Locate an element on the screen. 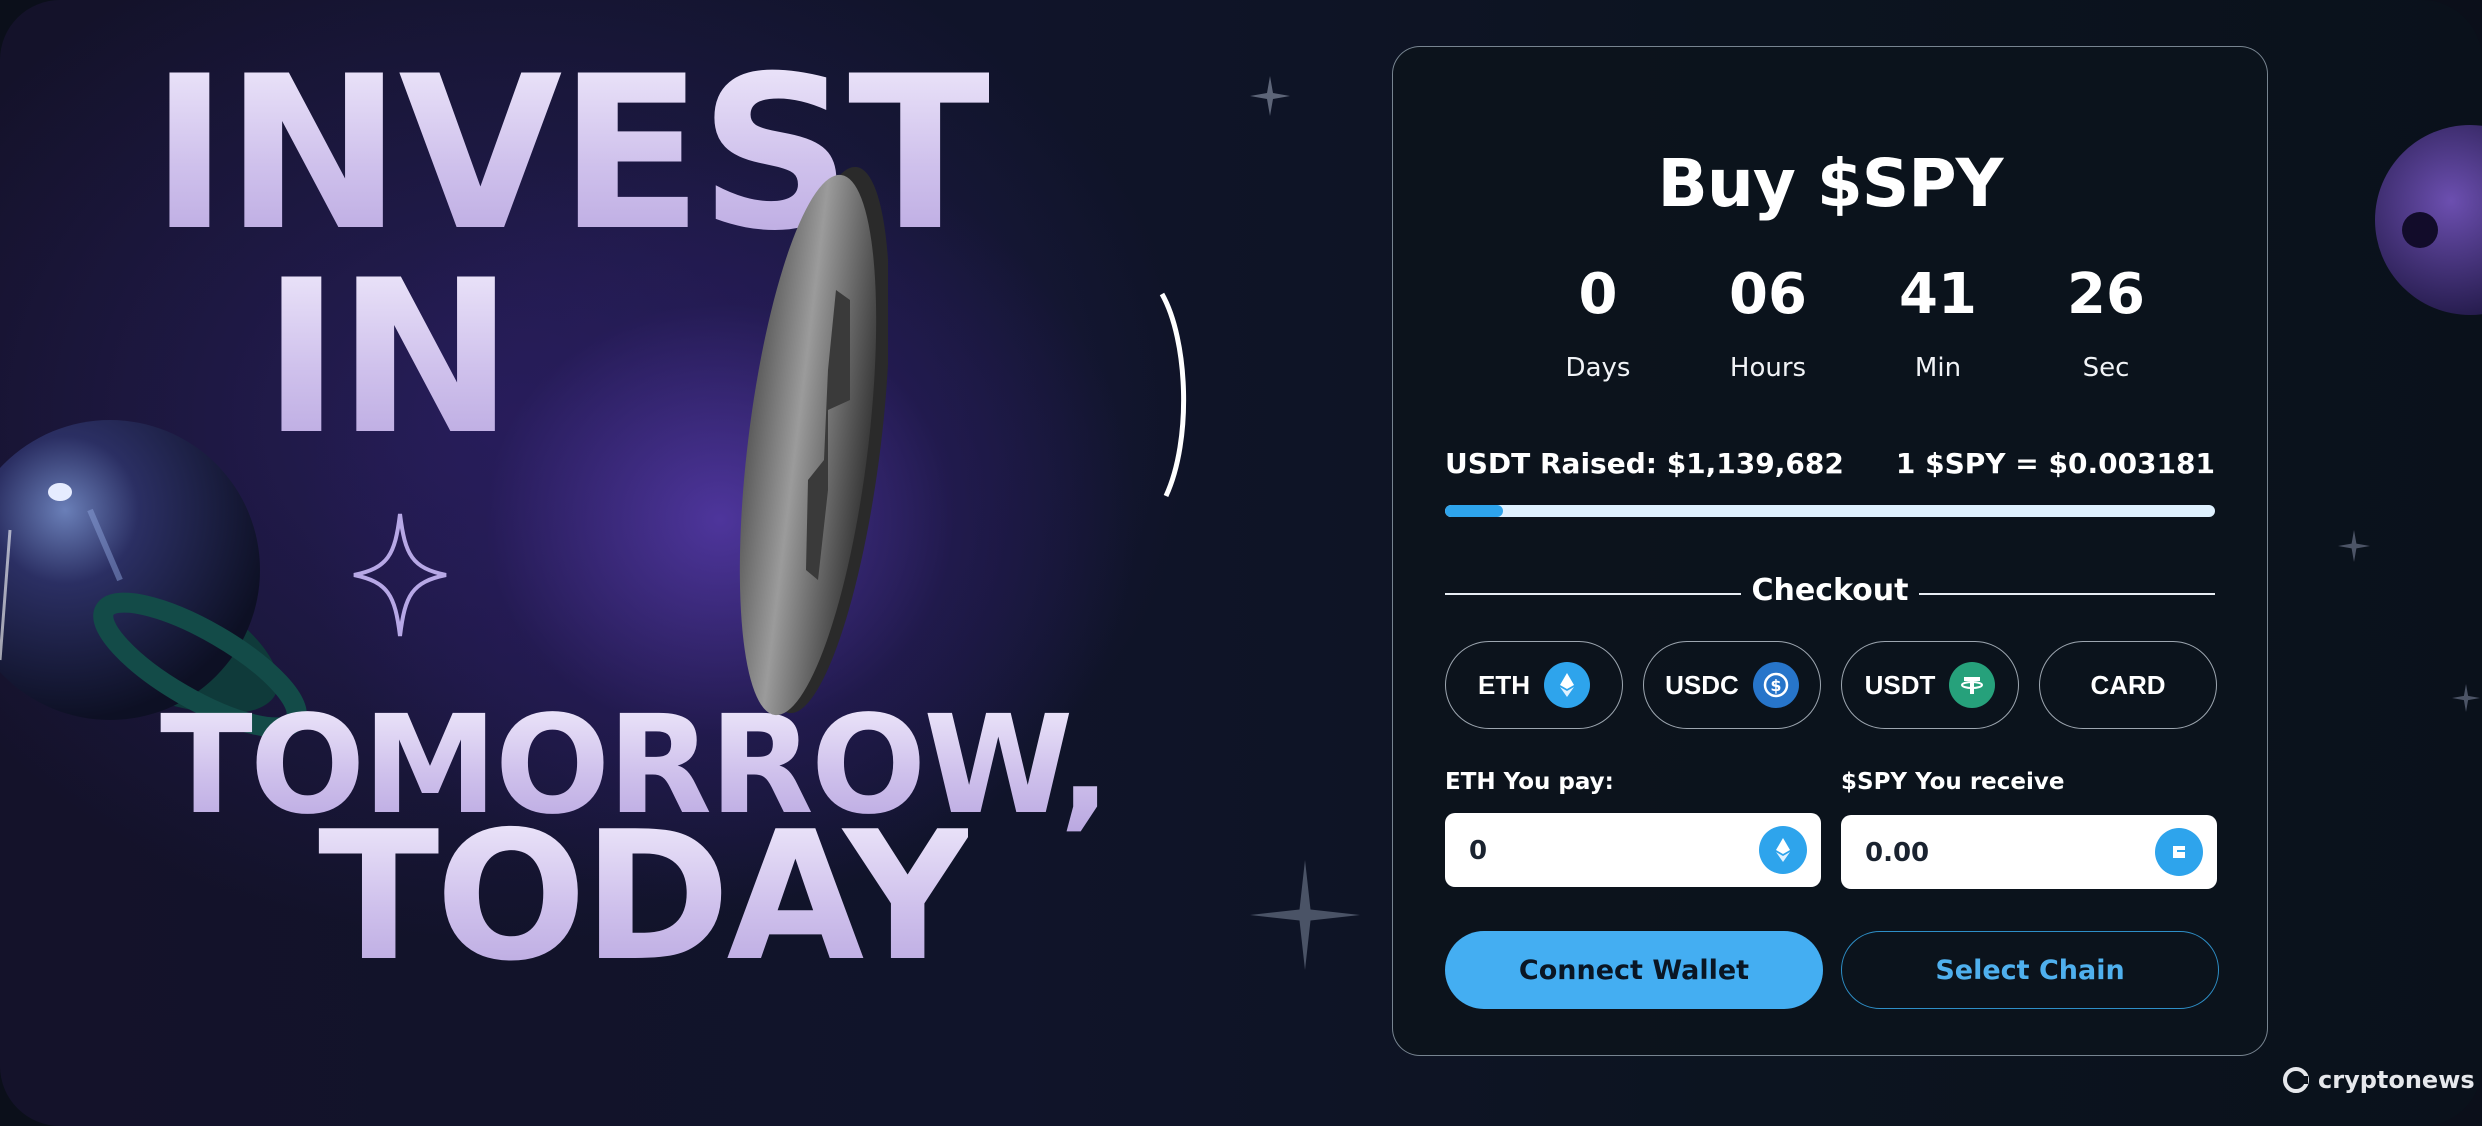  countdown-timer: 0 Days 06 Hours 41 Min 26 Sec is located at coordinates (1853, 352).